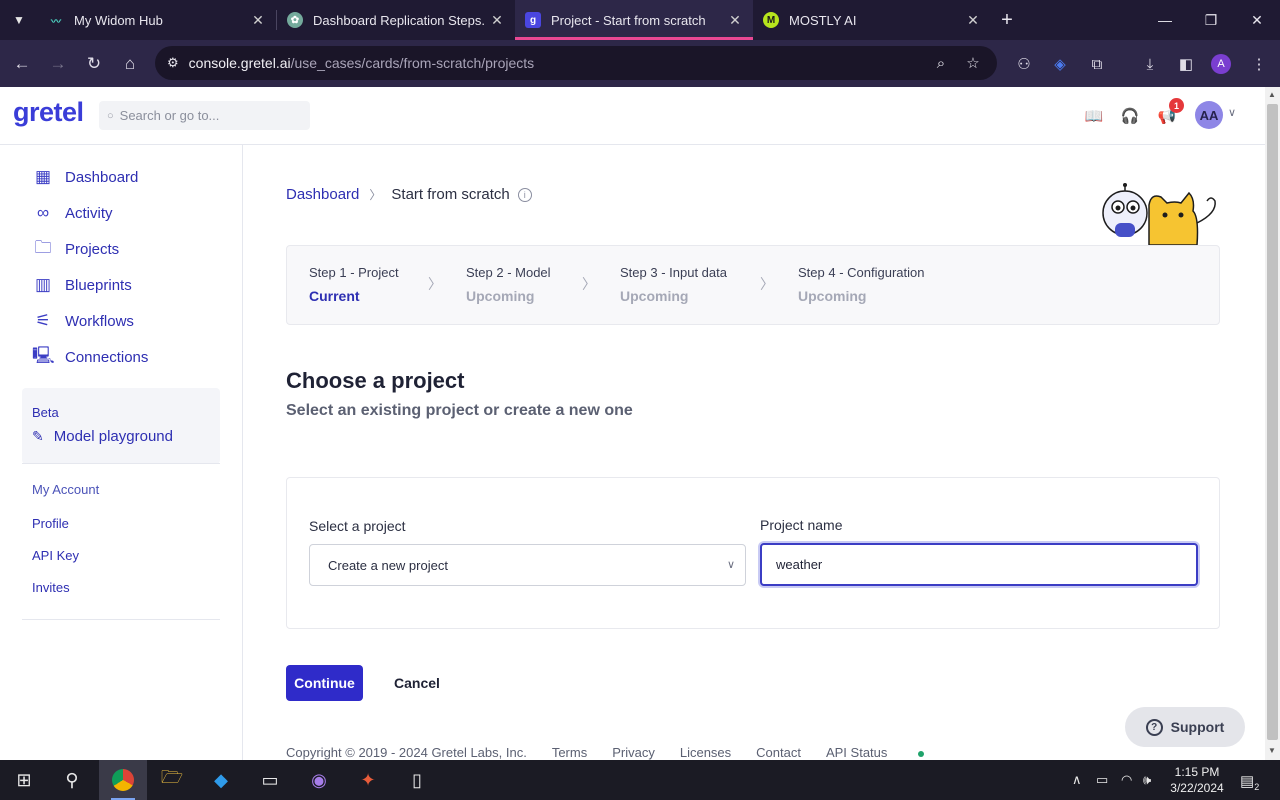  Describe the element at coordinates (569, 752) in the screenshot. I see `terms-link: Terms` at that location.